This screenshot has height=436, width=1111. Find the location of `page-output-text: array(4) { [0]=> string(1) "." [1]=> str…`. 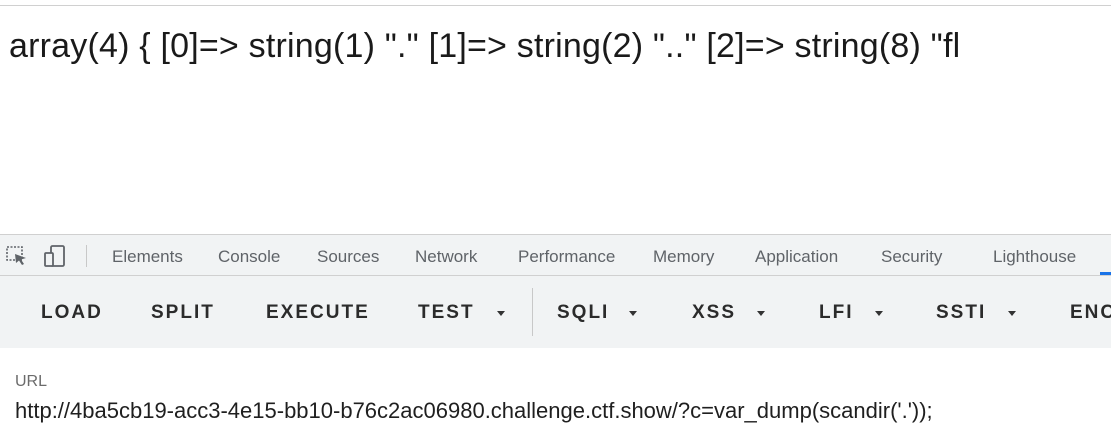

page-output-text: array(4) { [0]=> string(1) "." [1]=> str… is located at coordinates (485, 46).